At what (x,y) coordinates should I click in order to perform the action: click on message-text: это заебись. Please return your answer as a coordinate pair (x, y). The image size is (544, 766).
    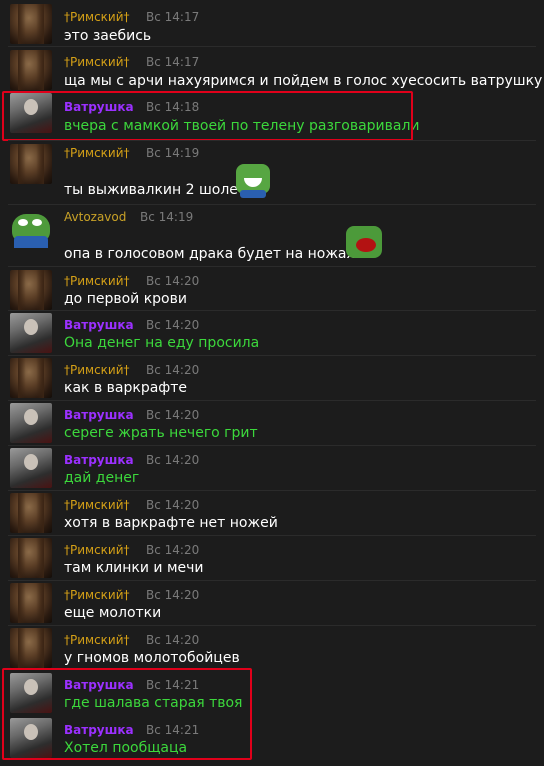
    Looking at the image, I should click on (108, 36).